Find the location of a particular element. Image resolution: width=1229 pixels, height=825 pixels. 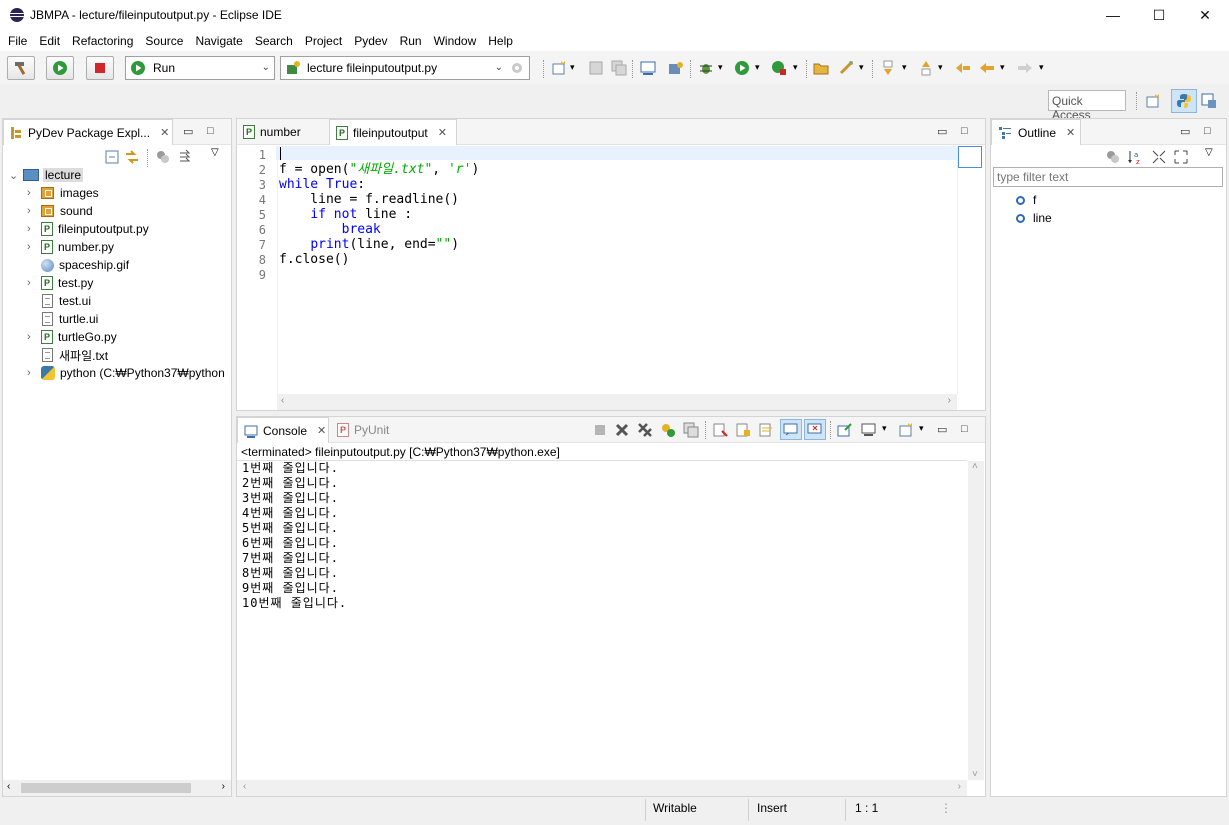

debug-perspective-icon is located at coordinates (1209, 101).